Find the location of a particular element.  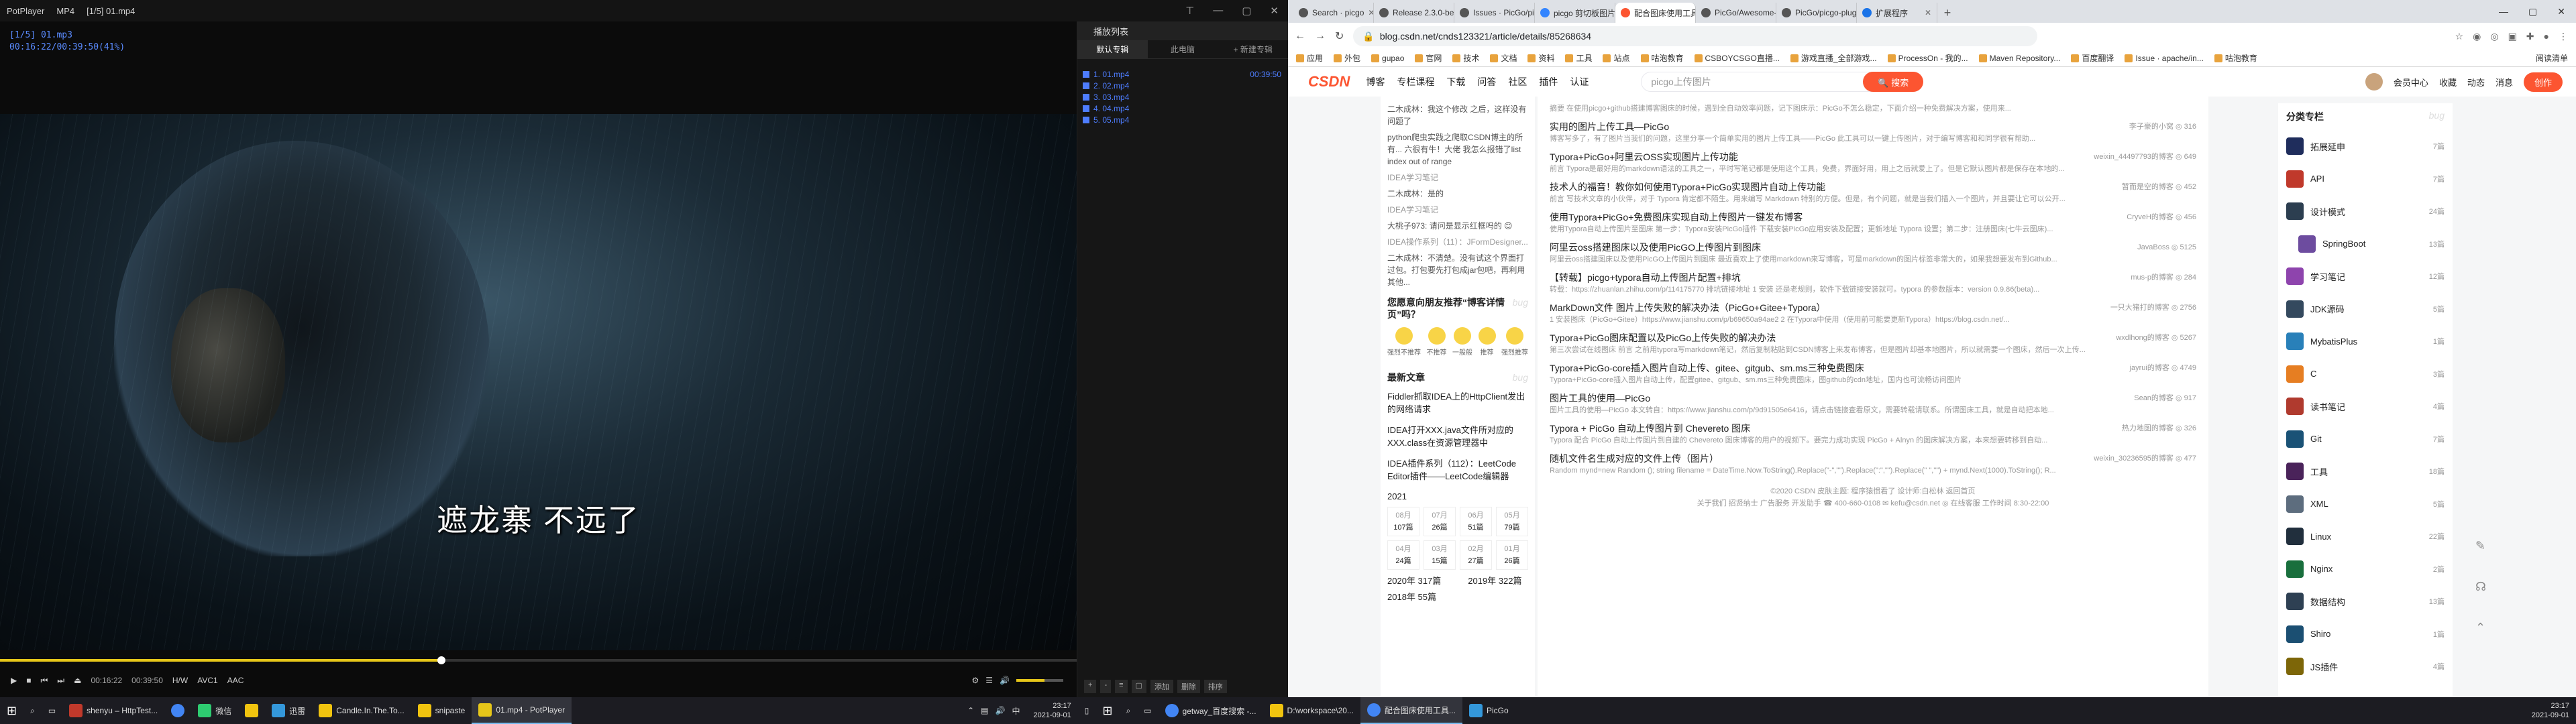

volume-slider is located at coordinates (1039, 680).